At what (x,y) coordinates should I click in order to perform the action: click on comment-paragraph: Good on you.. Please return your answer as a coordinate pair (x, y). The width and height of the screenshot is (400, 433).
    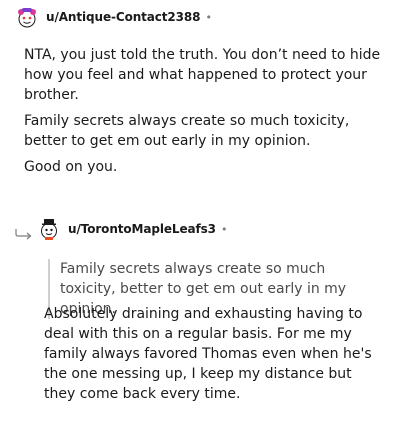
    Looking at the image, I should click on (71, 167).